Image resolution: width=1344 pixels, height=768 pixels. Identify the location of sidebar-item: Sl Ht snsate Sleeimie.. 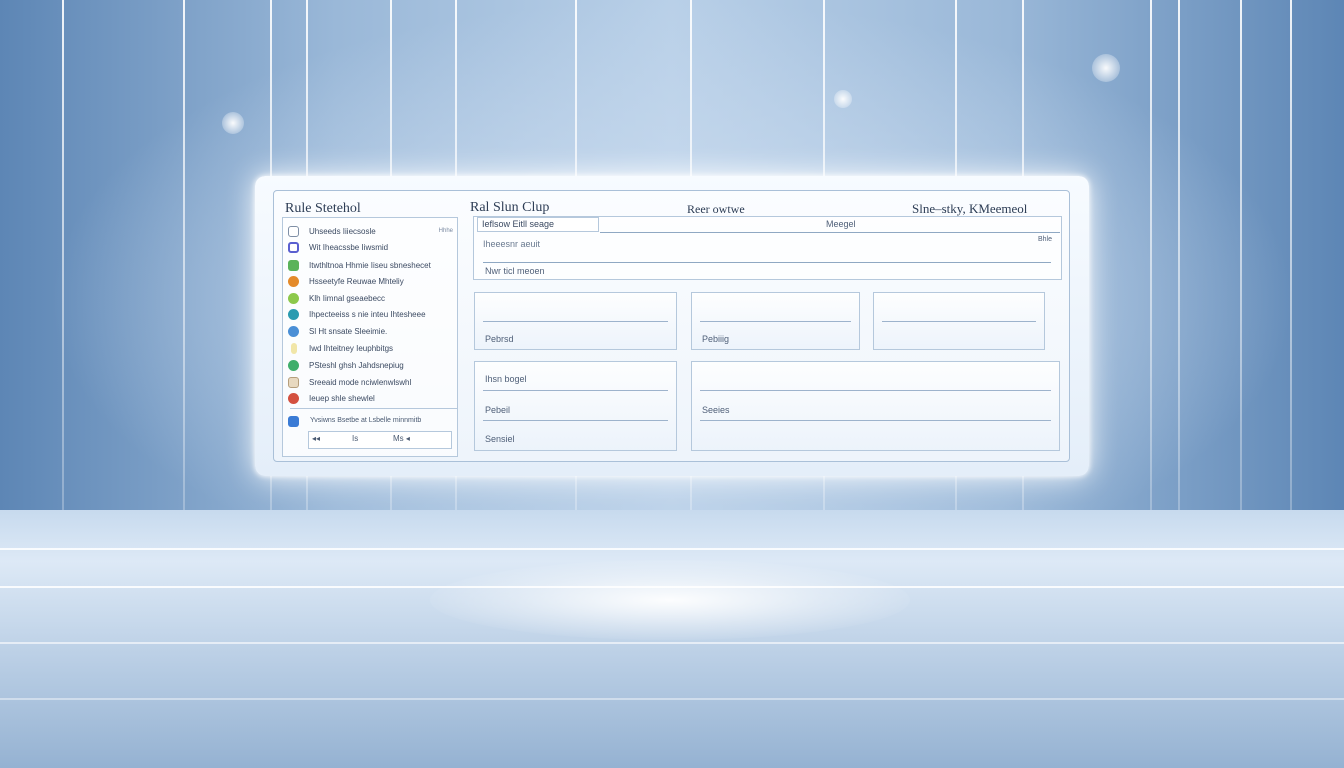
(370, 331).